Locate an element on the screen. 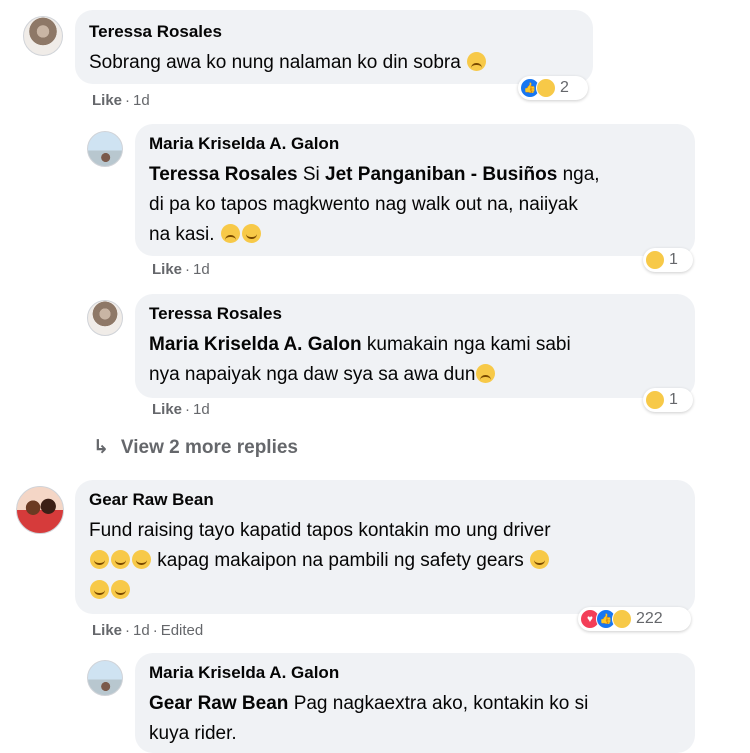 This screenshot has height=753, width=750. comment-text: Sobrang awa ko nung nalaman ko din sobra is located at coordinates (288, 62).